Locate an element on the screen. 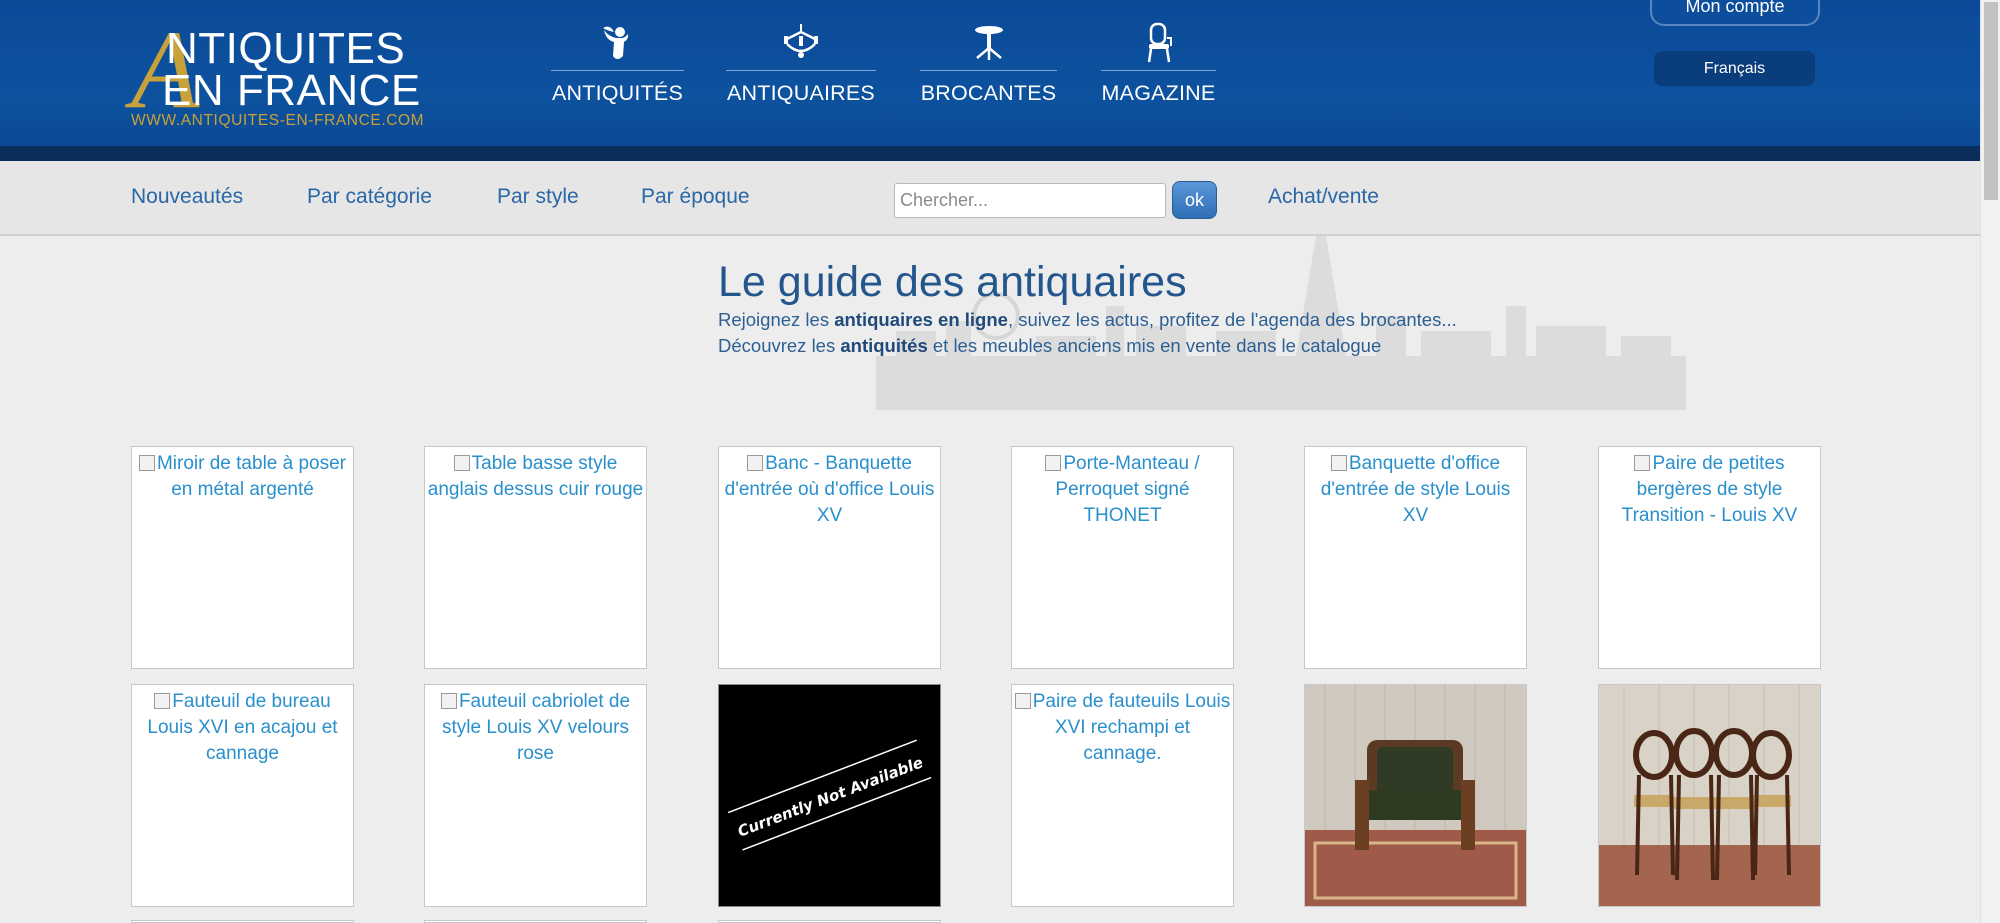  chairs-photo is located at coordinates (1709, 795).